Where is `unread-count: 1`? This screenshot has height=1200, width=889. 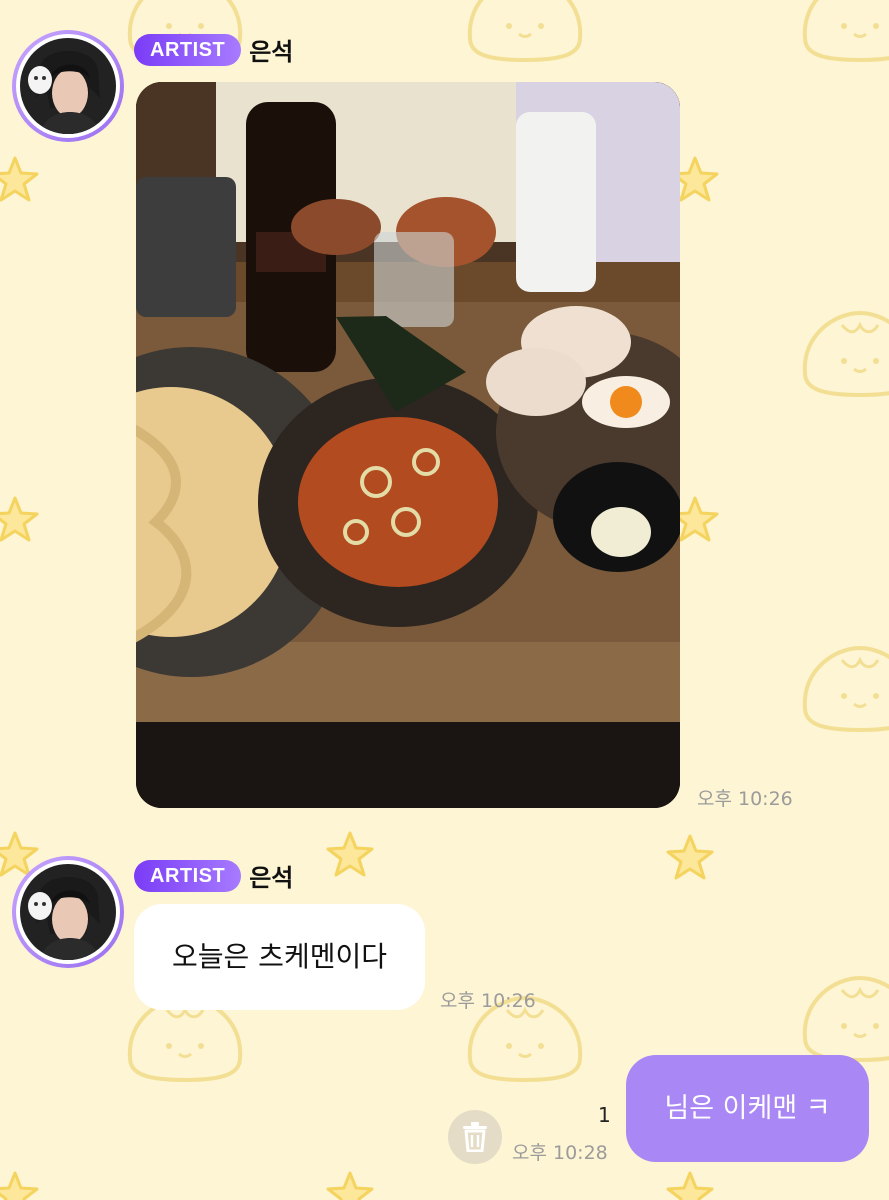 unread-count: 1 is located at coordinates (604, 1115).